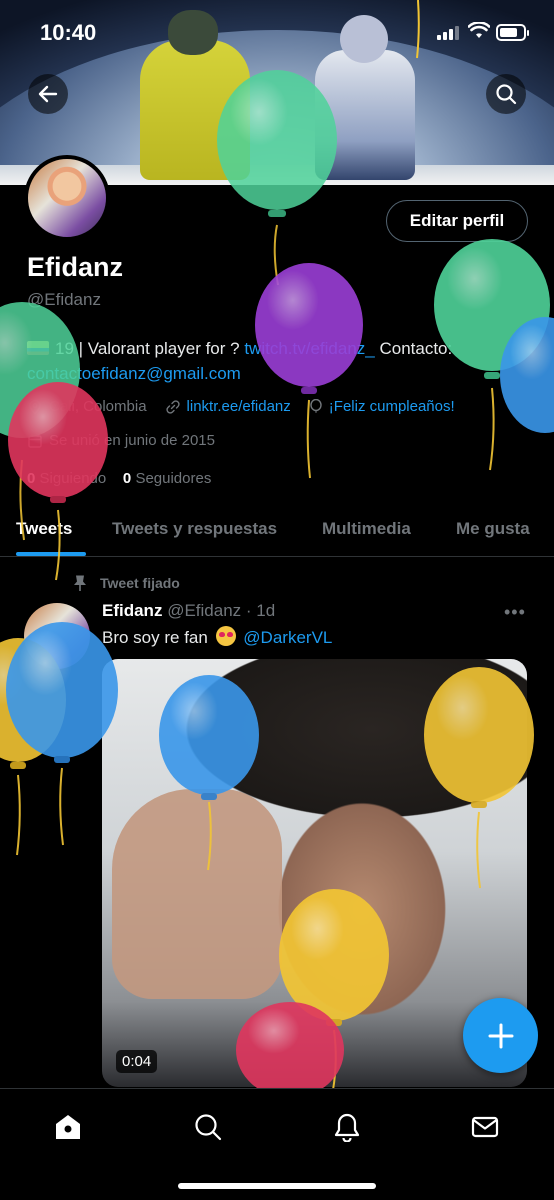 The width and height of the screenshot is (554, 1200). I want to click on tweet-avatar, so click(57, 636).